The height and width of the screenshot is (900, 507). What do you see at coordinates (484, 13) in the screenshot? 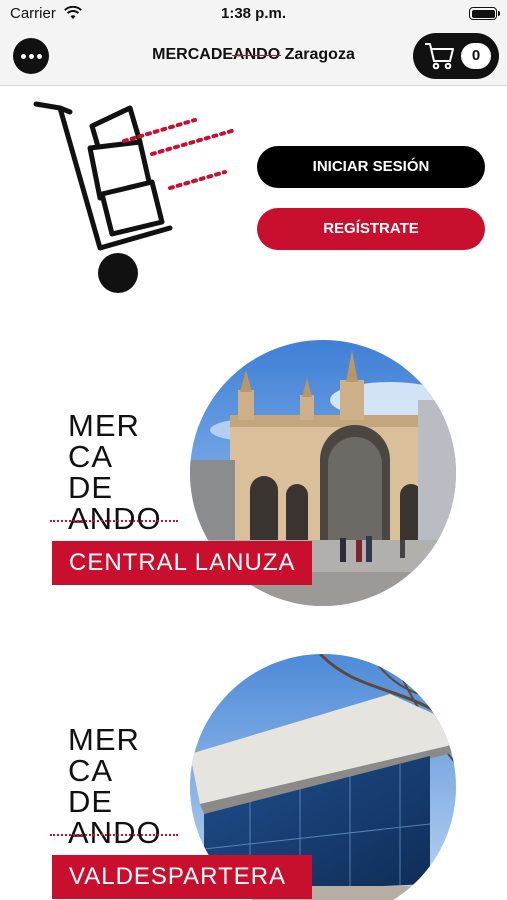
I see `battery-icon` at bounding box center [484, 13].